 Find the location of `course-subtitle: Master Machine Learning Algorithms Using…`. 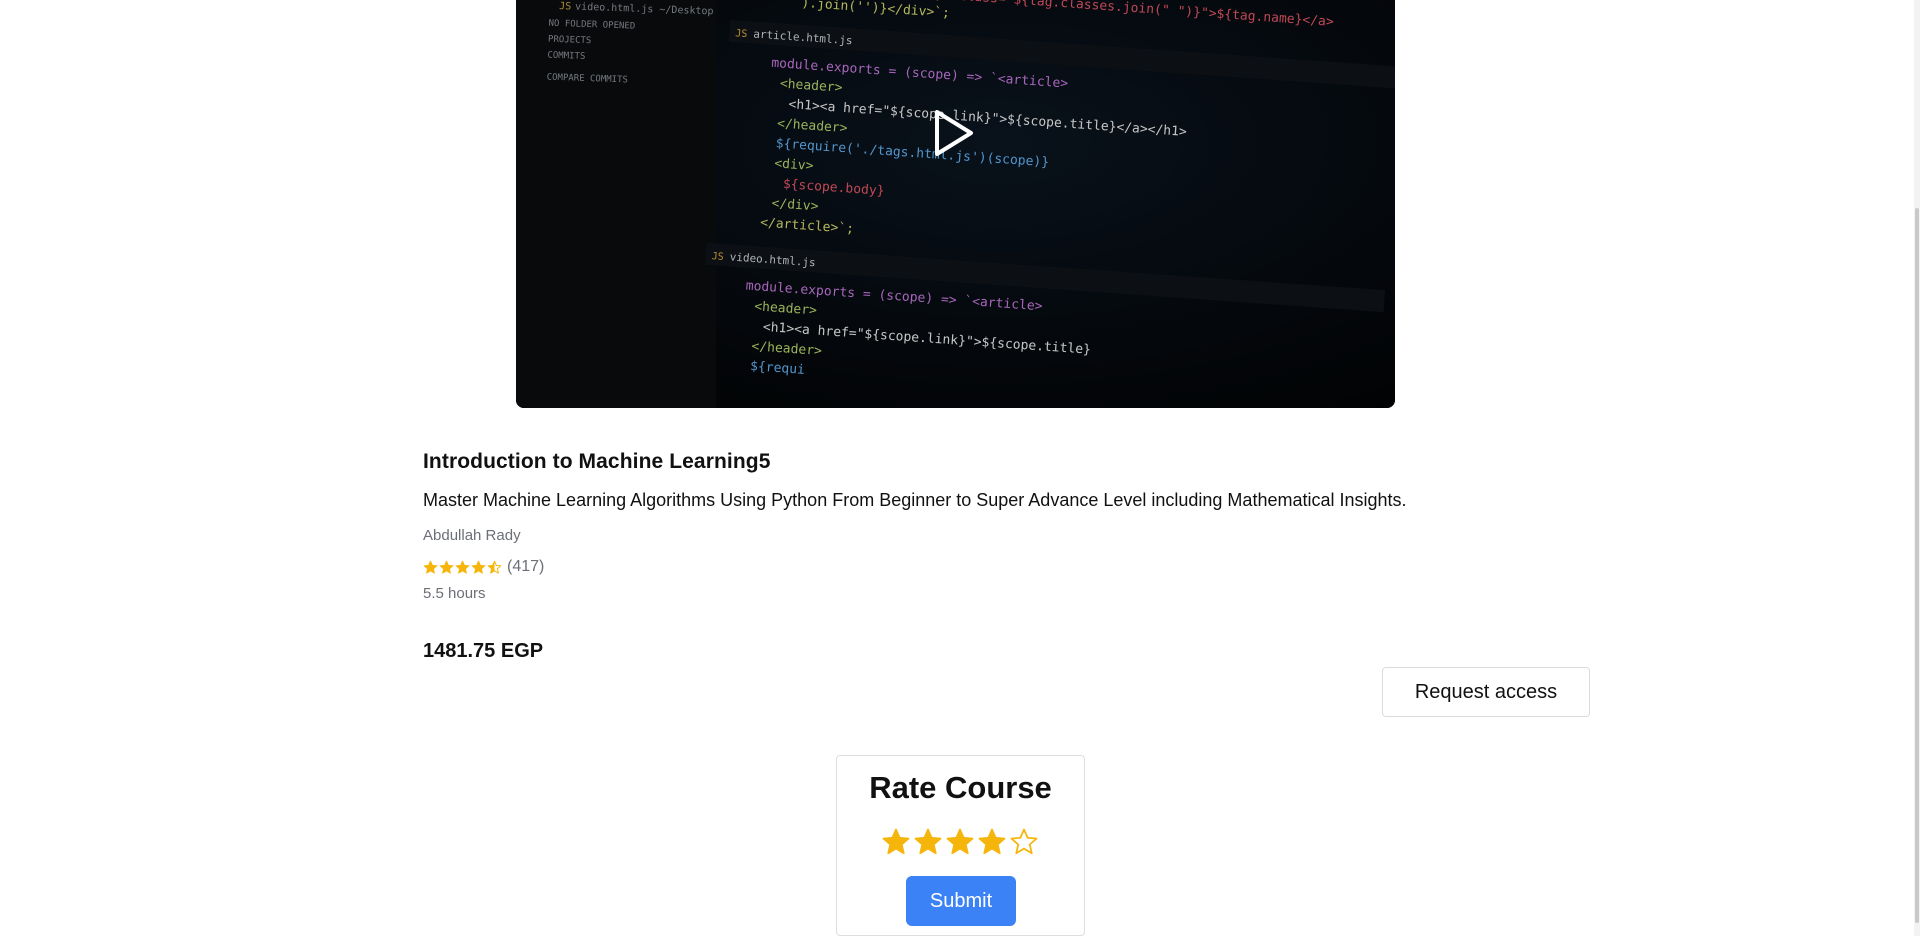

course-subtitle: Master Machine Learning Algorithms Using… is located at coordinates (915, 500).